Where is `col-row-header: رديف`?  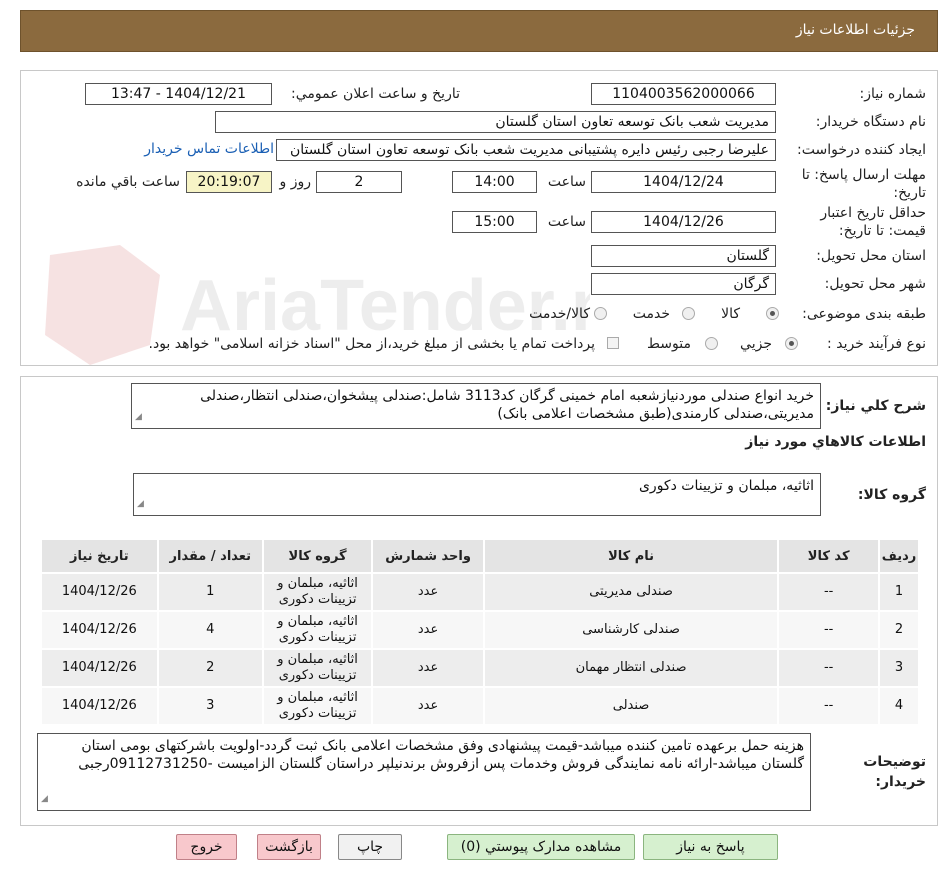 col-row-header: رديف is located at coordinates (899, 556).